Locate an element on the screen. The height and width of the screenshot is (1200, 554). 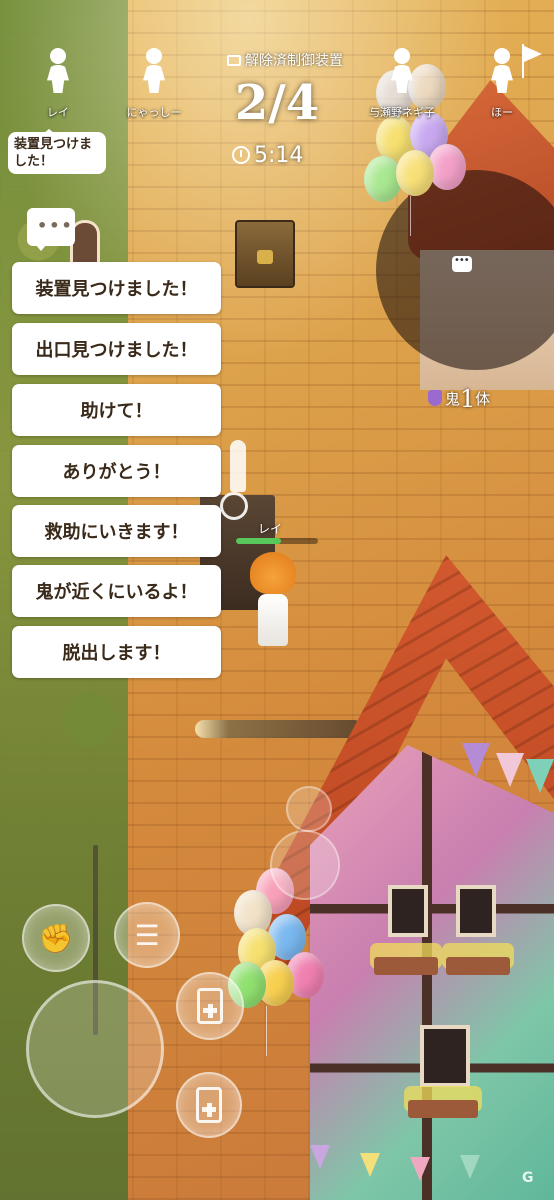
player-slot: レイ is located at coordinates (58, 84).